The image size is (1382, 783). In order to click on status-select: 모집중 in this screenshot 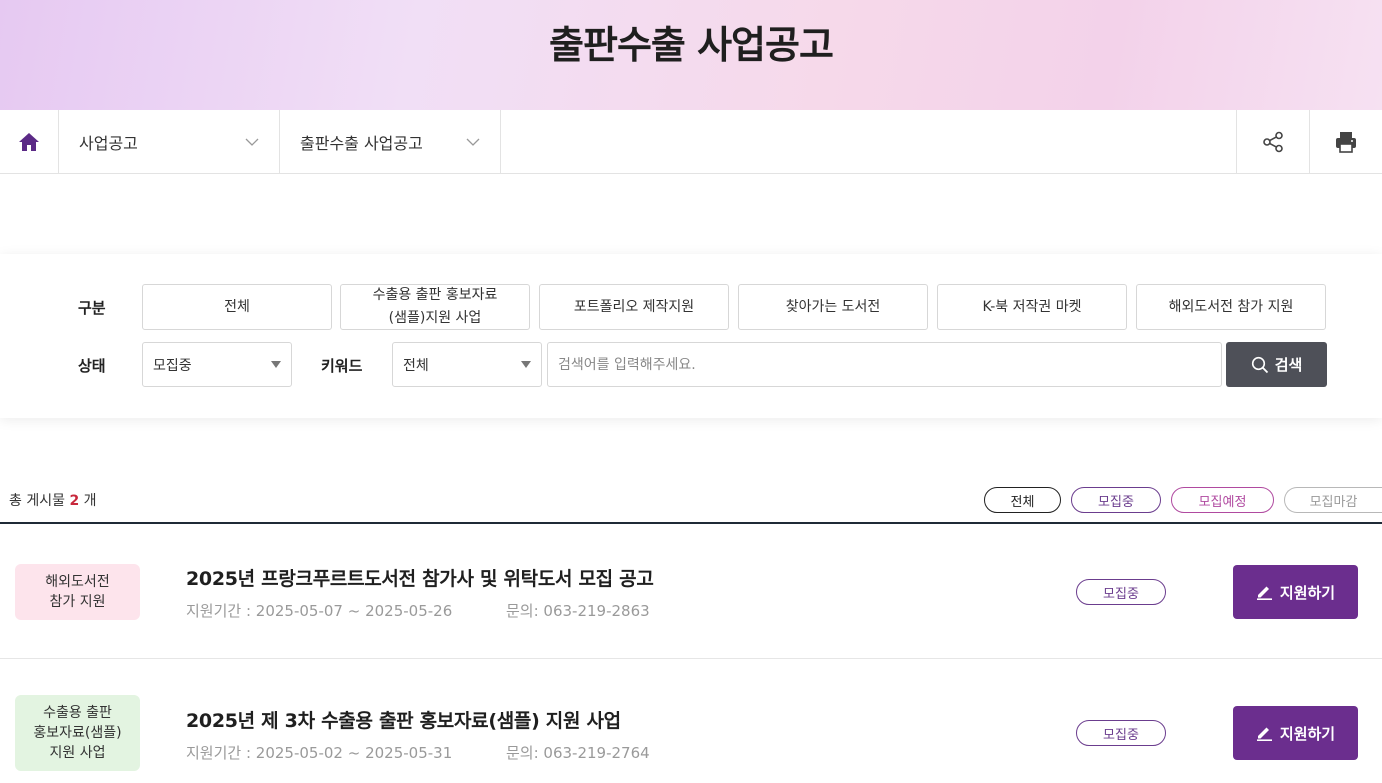, I will do `click(217, 364)`.